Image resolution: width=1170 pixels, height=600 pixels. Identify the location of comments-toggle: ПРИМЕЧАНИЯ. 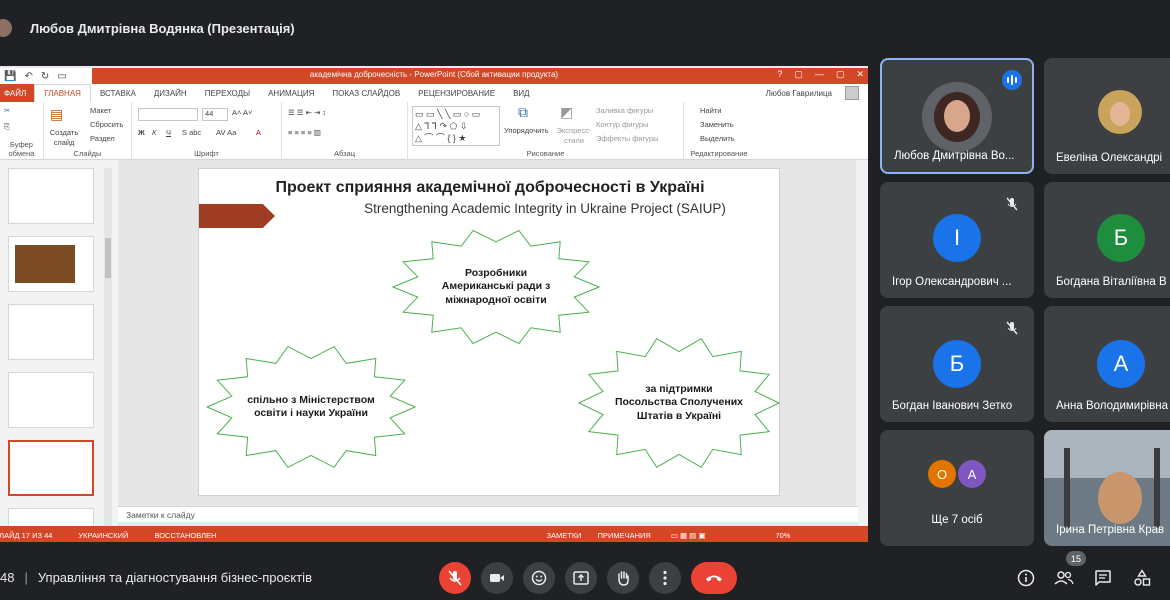
(624, 535).